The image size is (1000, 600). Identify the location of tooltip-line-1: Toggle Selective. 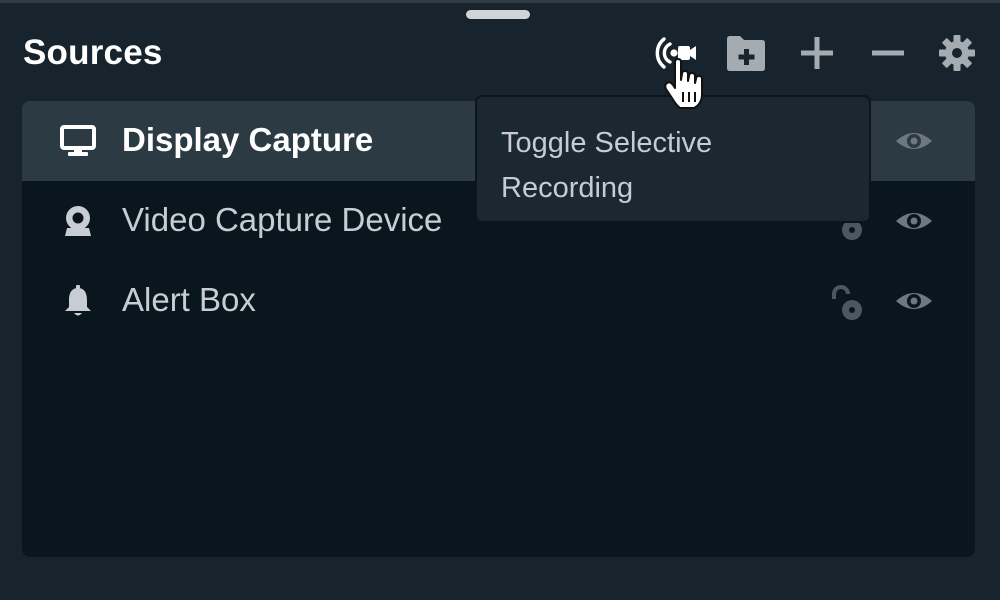
(607, 143).